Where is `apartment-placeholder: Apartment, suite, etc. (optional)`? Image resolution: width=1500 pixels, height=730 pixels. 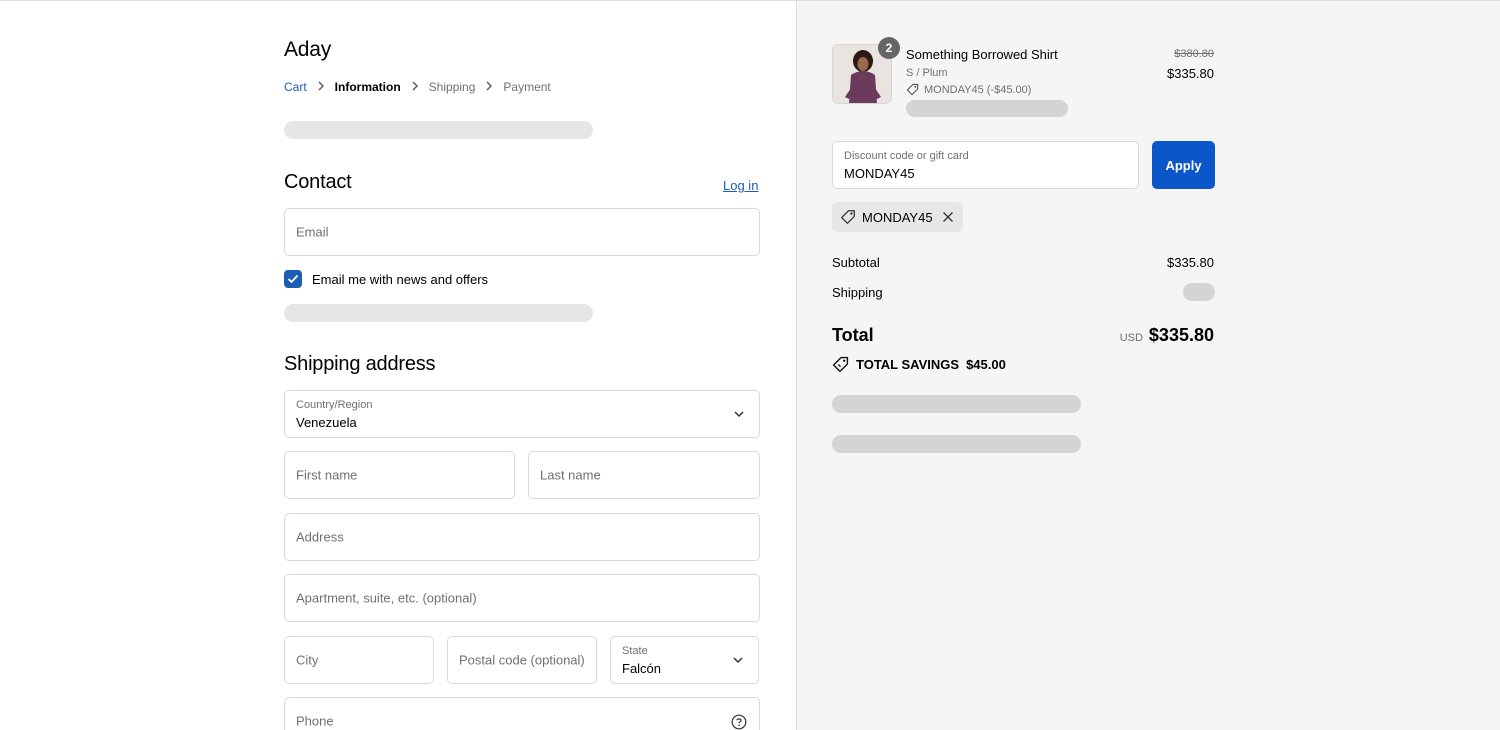
apartment-placeholder: Apartment, suite, etc. (optional) is located at coordinates (386, 598).